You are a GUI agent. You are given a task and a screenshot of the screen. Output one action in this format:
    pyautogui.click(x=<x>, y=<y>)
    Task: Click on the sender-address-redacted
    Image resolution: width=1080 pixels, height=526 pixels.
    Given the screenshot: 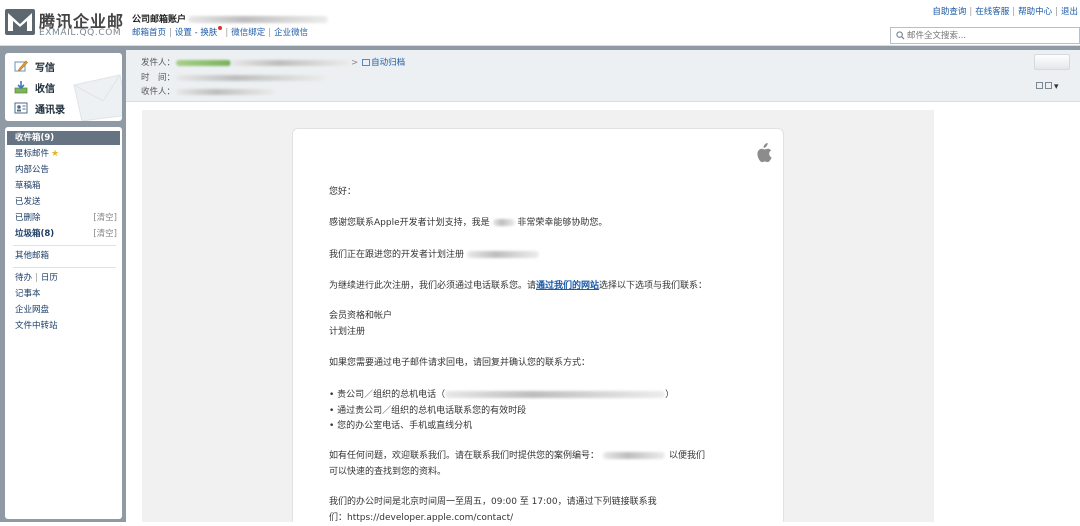 What is the action you would take?
    pyautogui.click(x=291, y=63)
    